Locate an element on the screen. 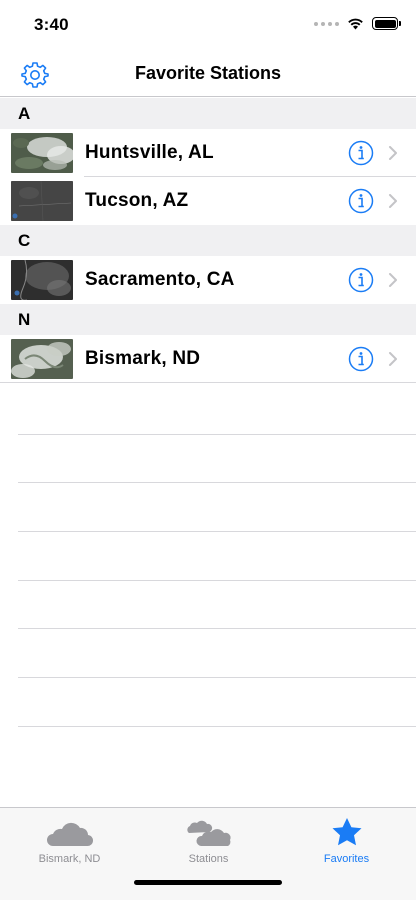 Image resolution: width=416 pixels, height=900 pixels. tab-stations: Stations is located at coordinates (208, 841).